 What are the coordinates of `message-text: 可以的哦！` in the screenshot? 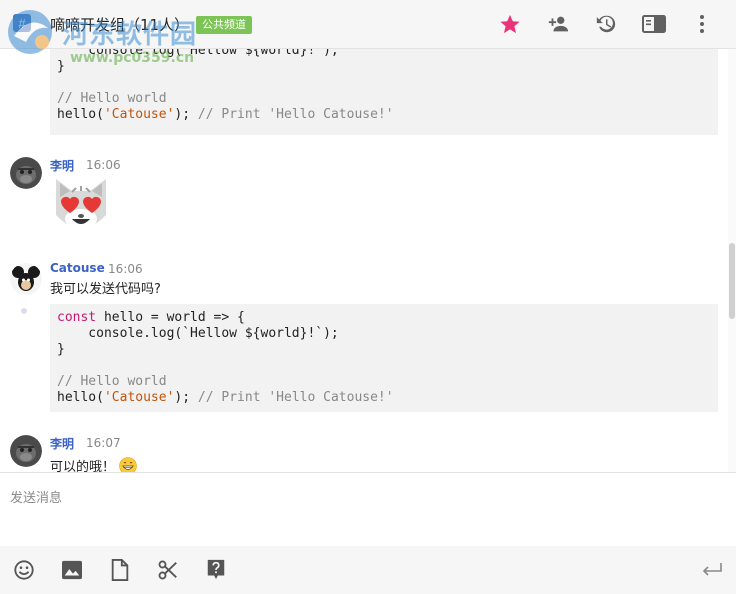 It's located at (93, 464).